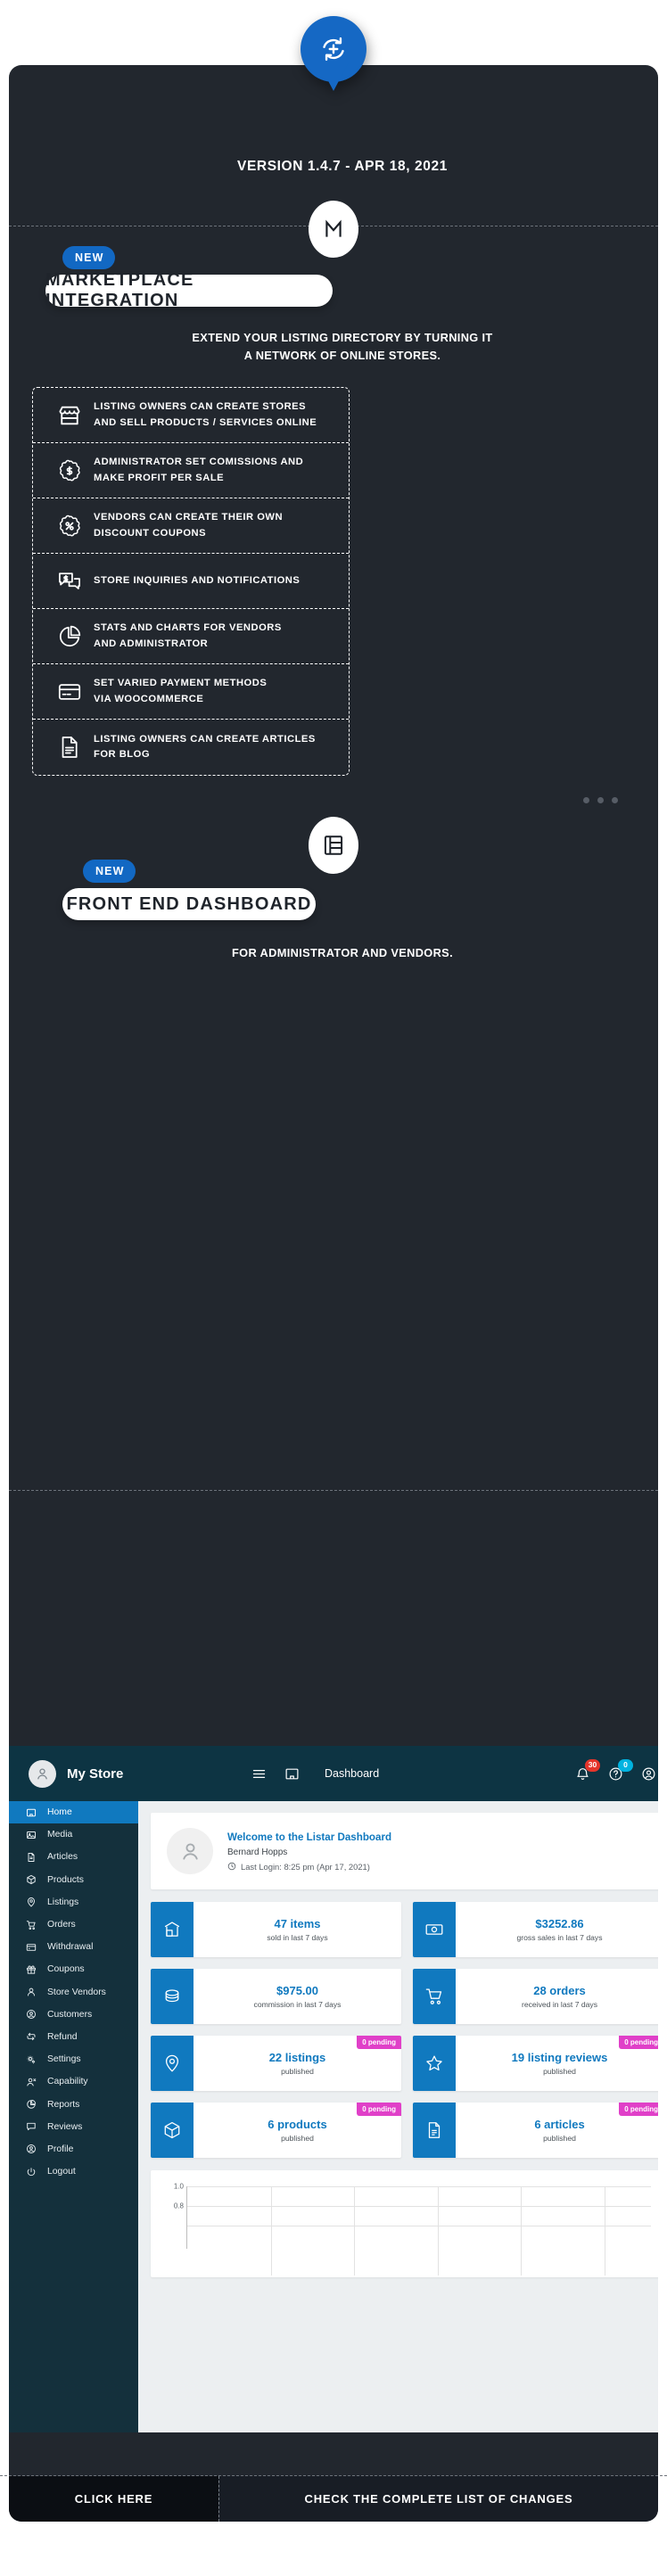 The height and width of the screenshot is (2576, 667). I want to click on complete-changes-button: CHECK THE COMPLETE LIST OF CHANGES, so click(438, 2499).